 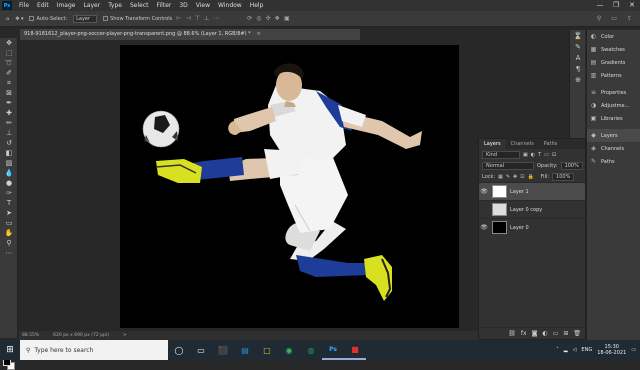 What do you see at coordinates (508, 177) in the screenshot?
I see `lock-paint-icon: ✎` at bounding box center [508, 177].